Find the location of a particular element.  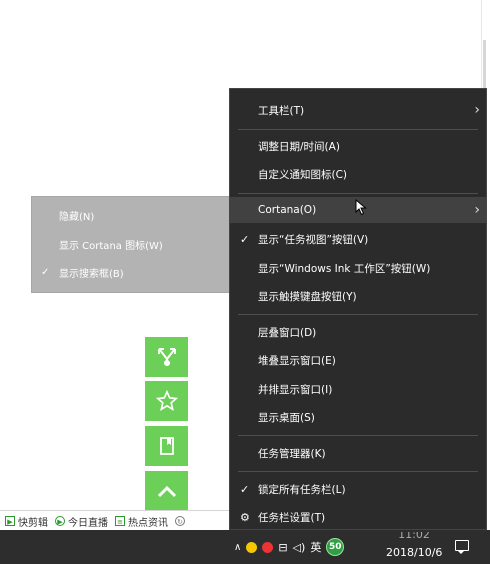

star-icon is located at coordinates (166, 400).